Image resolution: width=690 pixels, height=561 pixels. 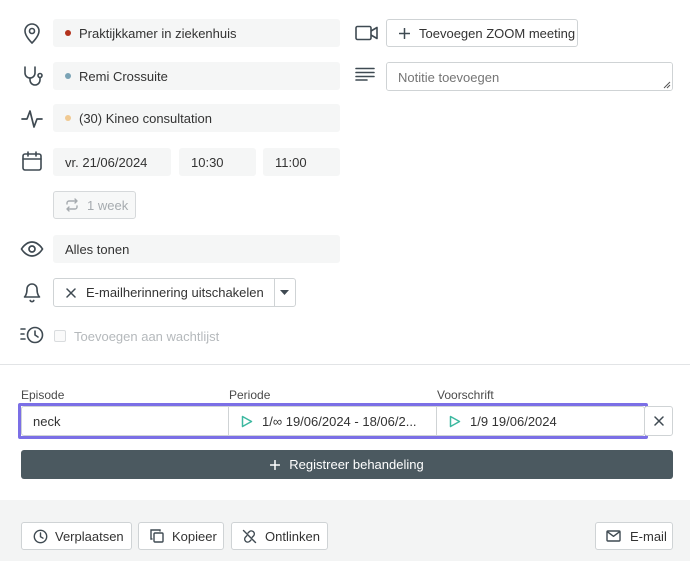 I want to click on practitioner-field: Remi Crossuite, so click(x=196, y=76).